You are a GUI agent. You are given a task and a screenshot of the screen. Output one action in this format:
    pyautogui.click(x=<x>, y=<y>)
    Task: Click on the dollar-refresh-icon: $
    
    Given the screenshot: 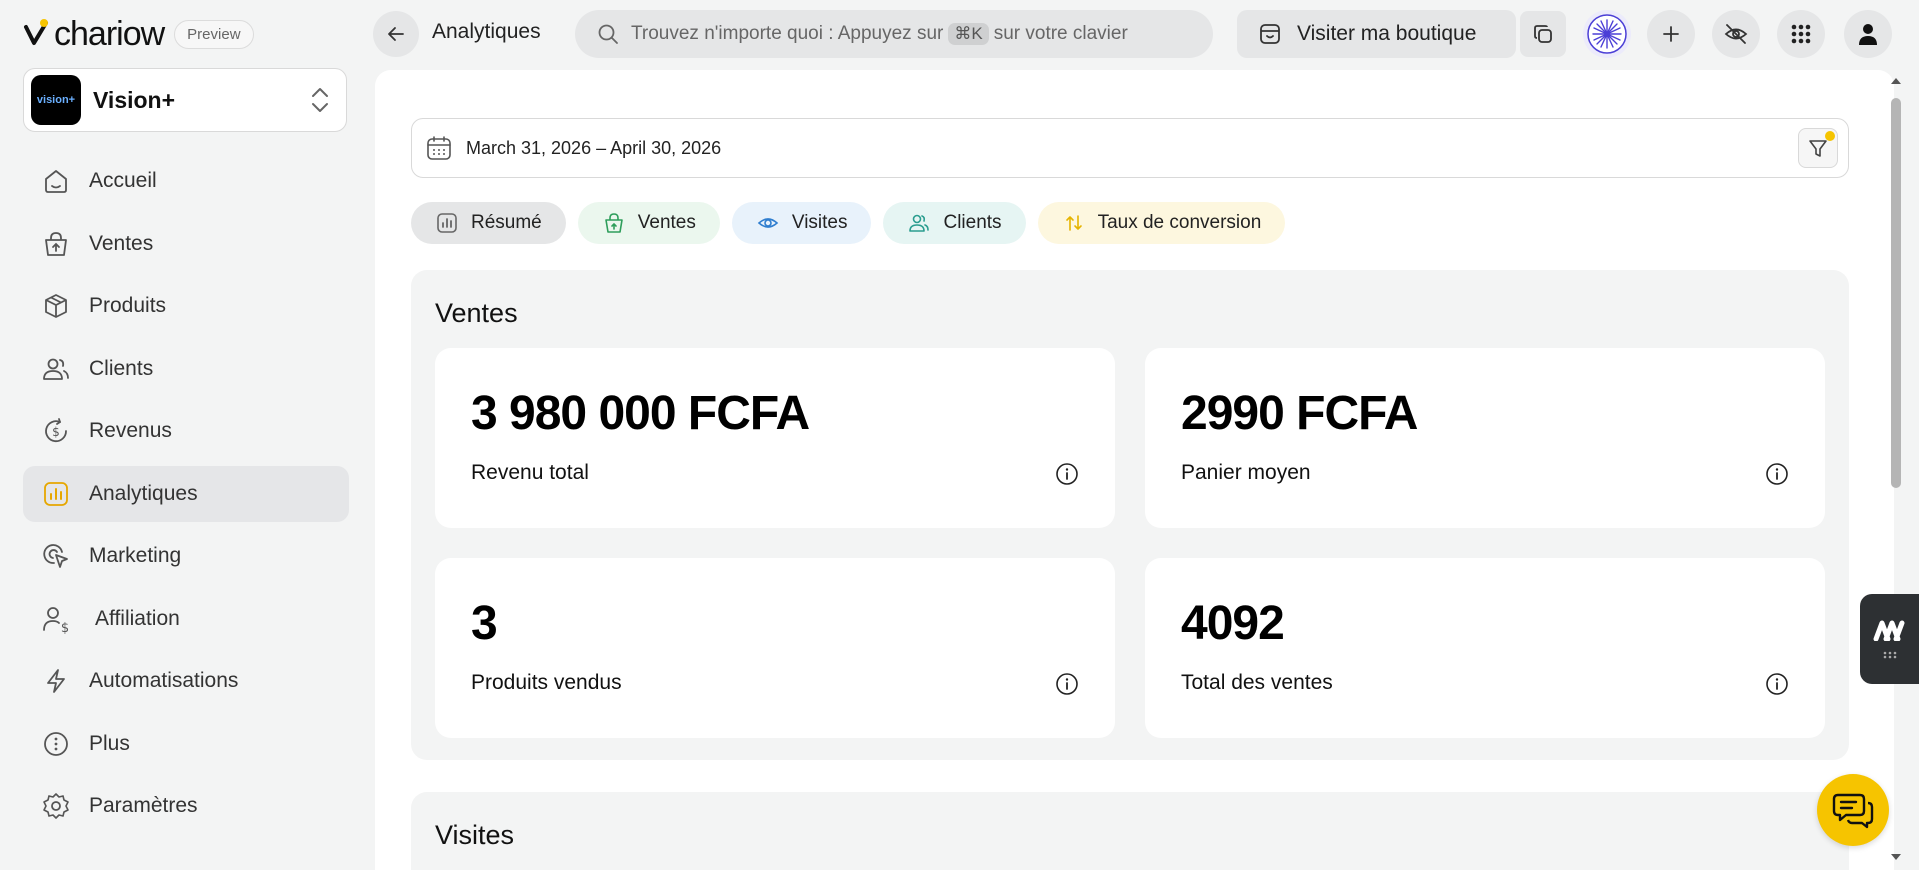 What is the action you would take?
    pyautogui.click(x=56, y=431)
    